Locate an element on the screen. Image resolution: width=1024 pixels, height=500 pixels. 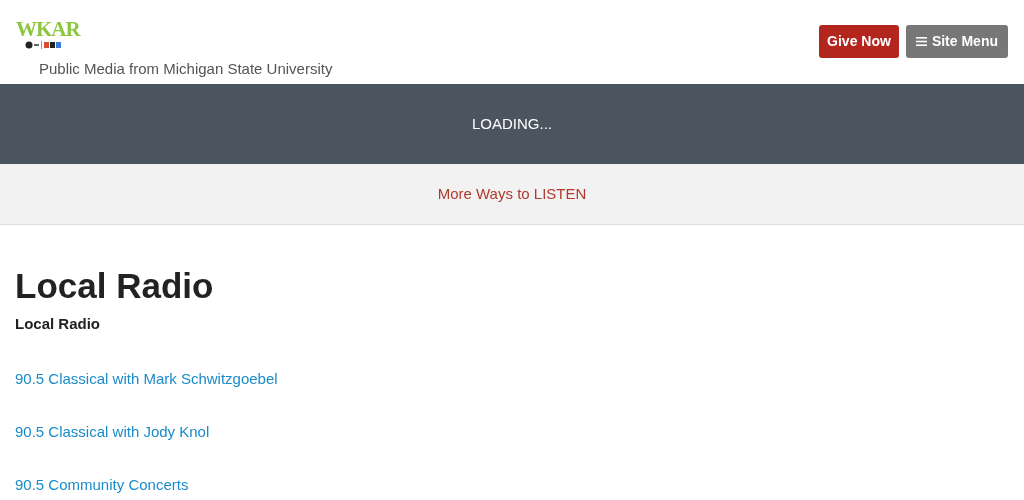
listen-link: More Ways to LISTEN is located at coordinates (512, 194).